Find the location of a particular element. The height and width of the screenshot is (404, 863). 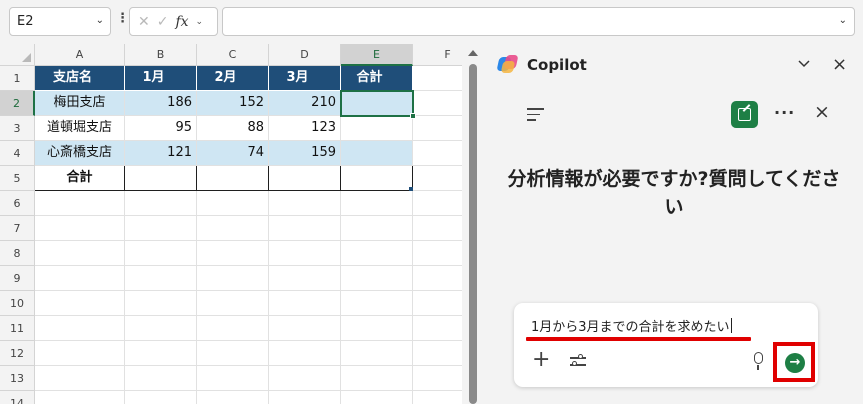

table-header: 2月 is located at coordinates (233, 78).